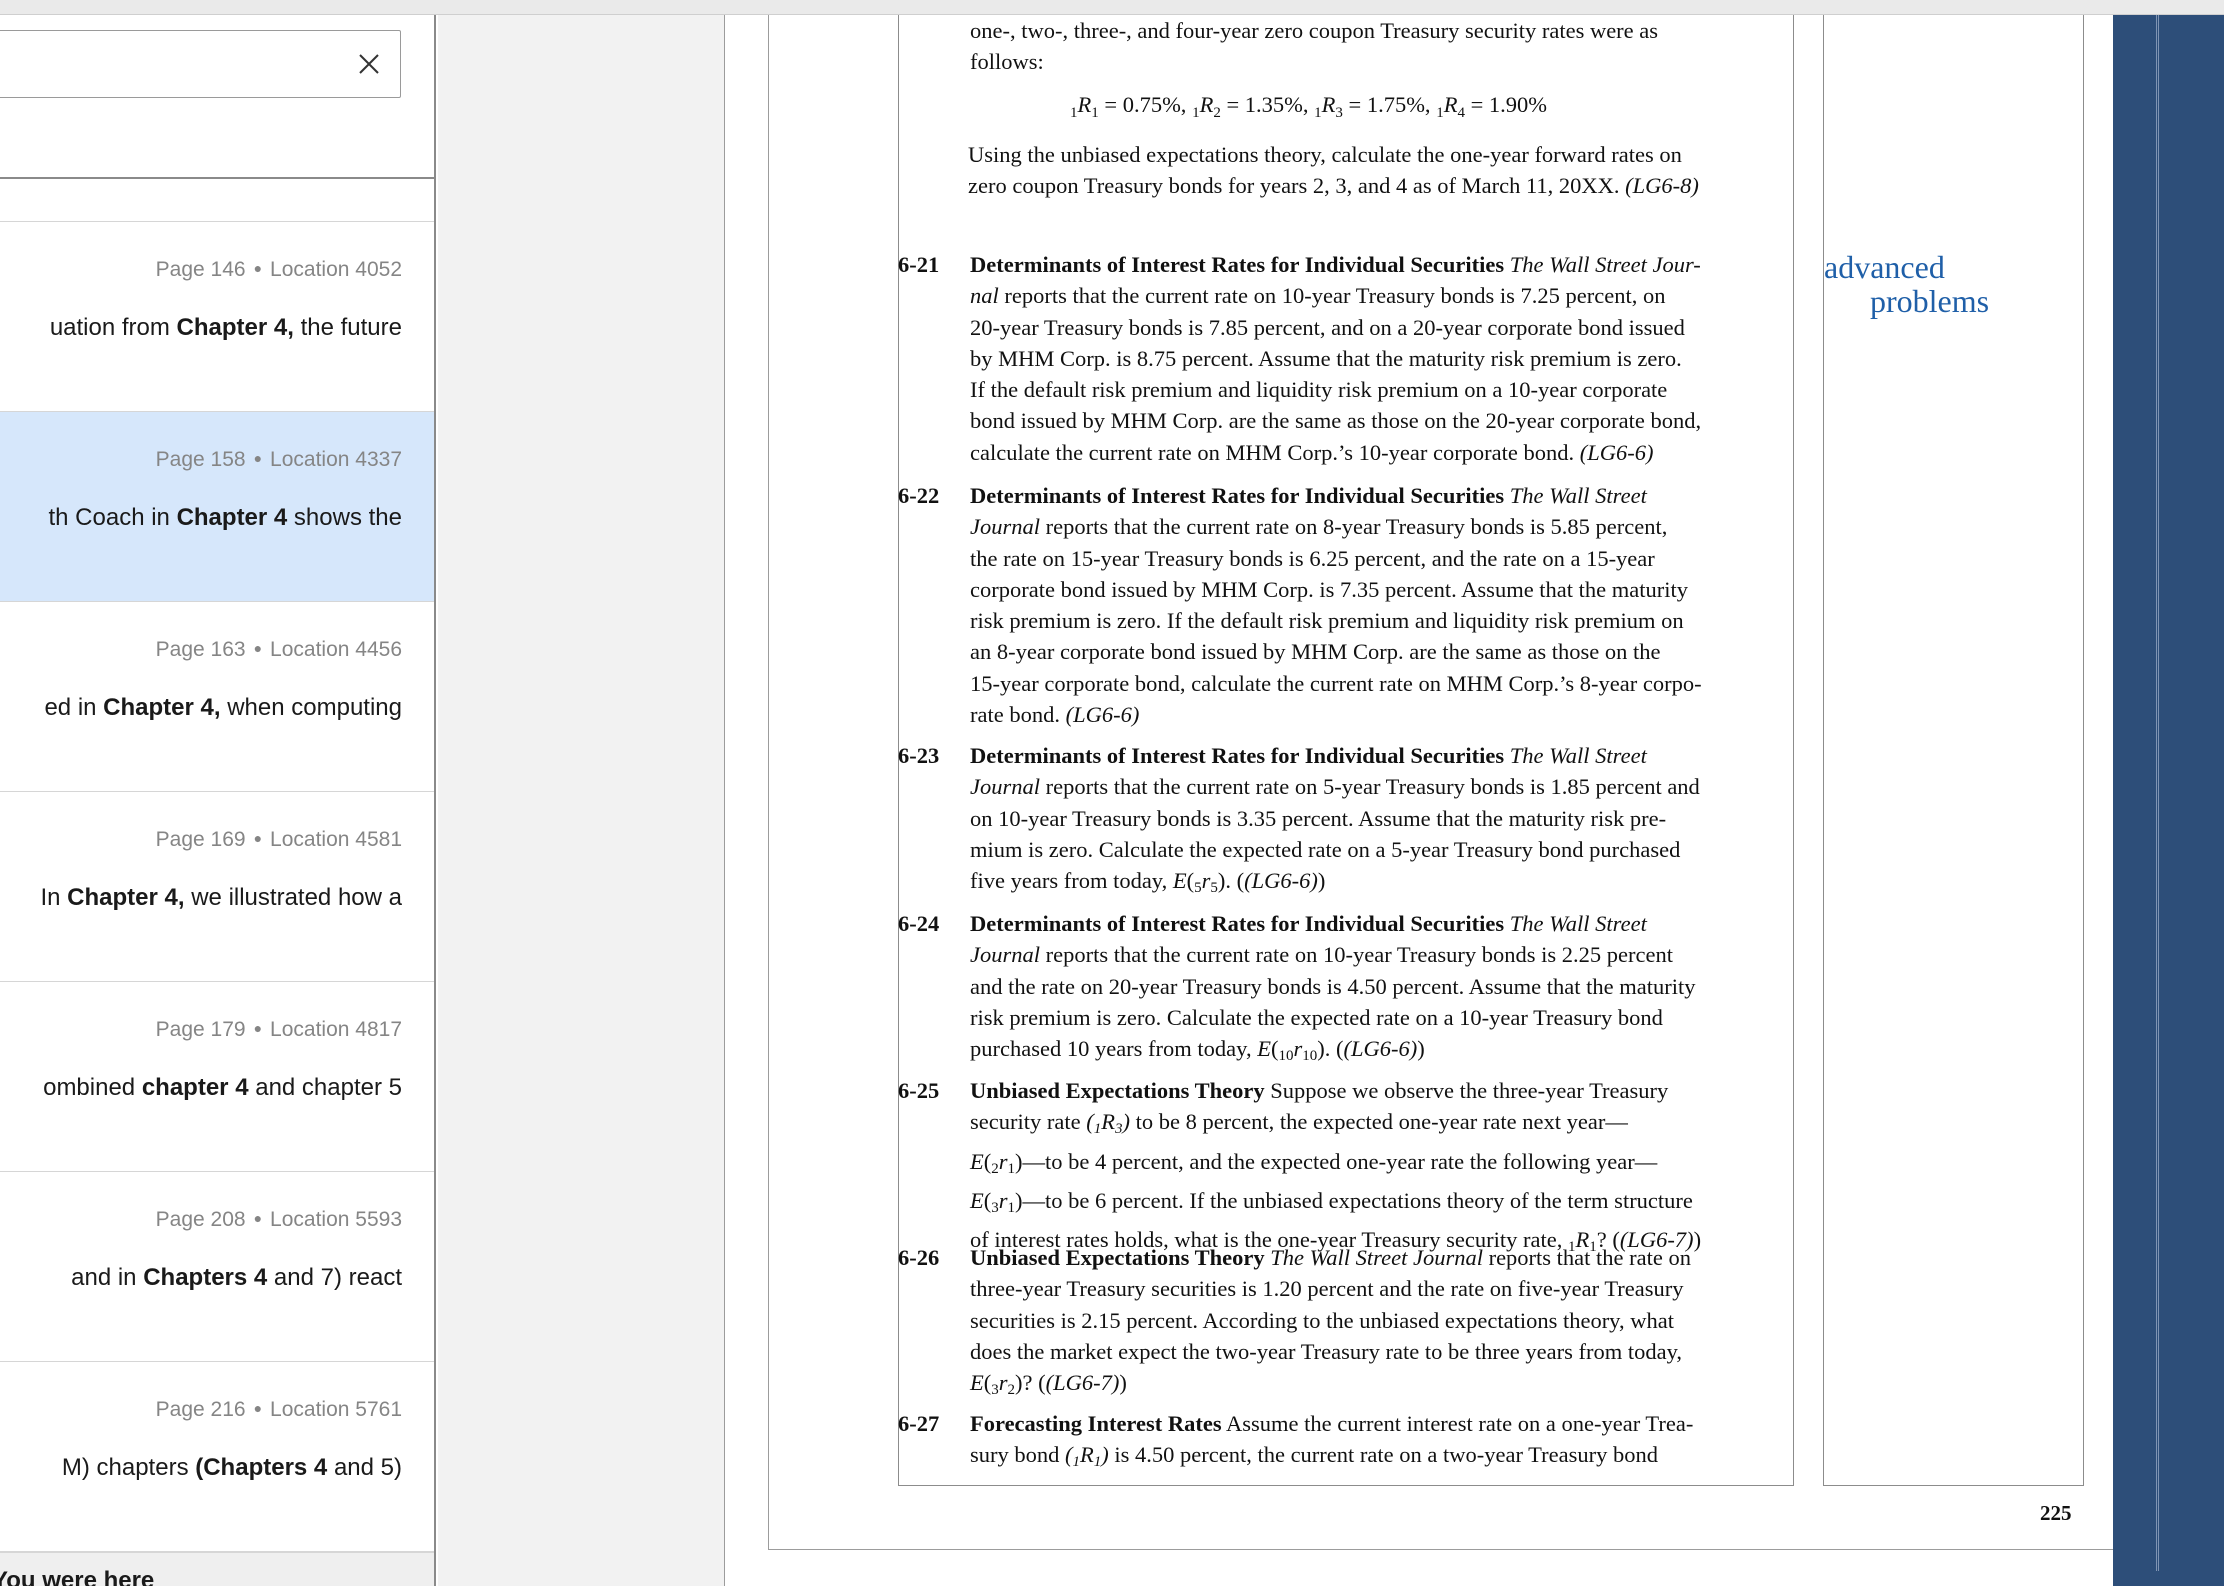 The width and height of the screenshot is (2224, 1586). What do you see at coordinates (231, 1467) in the screenshot?
I see `result-snippet: M) chapters (Chapters 4 and 5)` at bounding box center [231, 1467].